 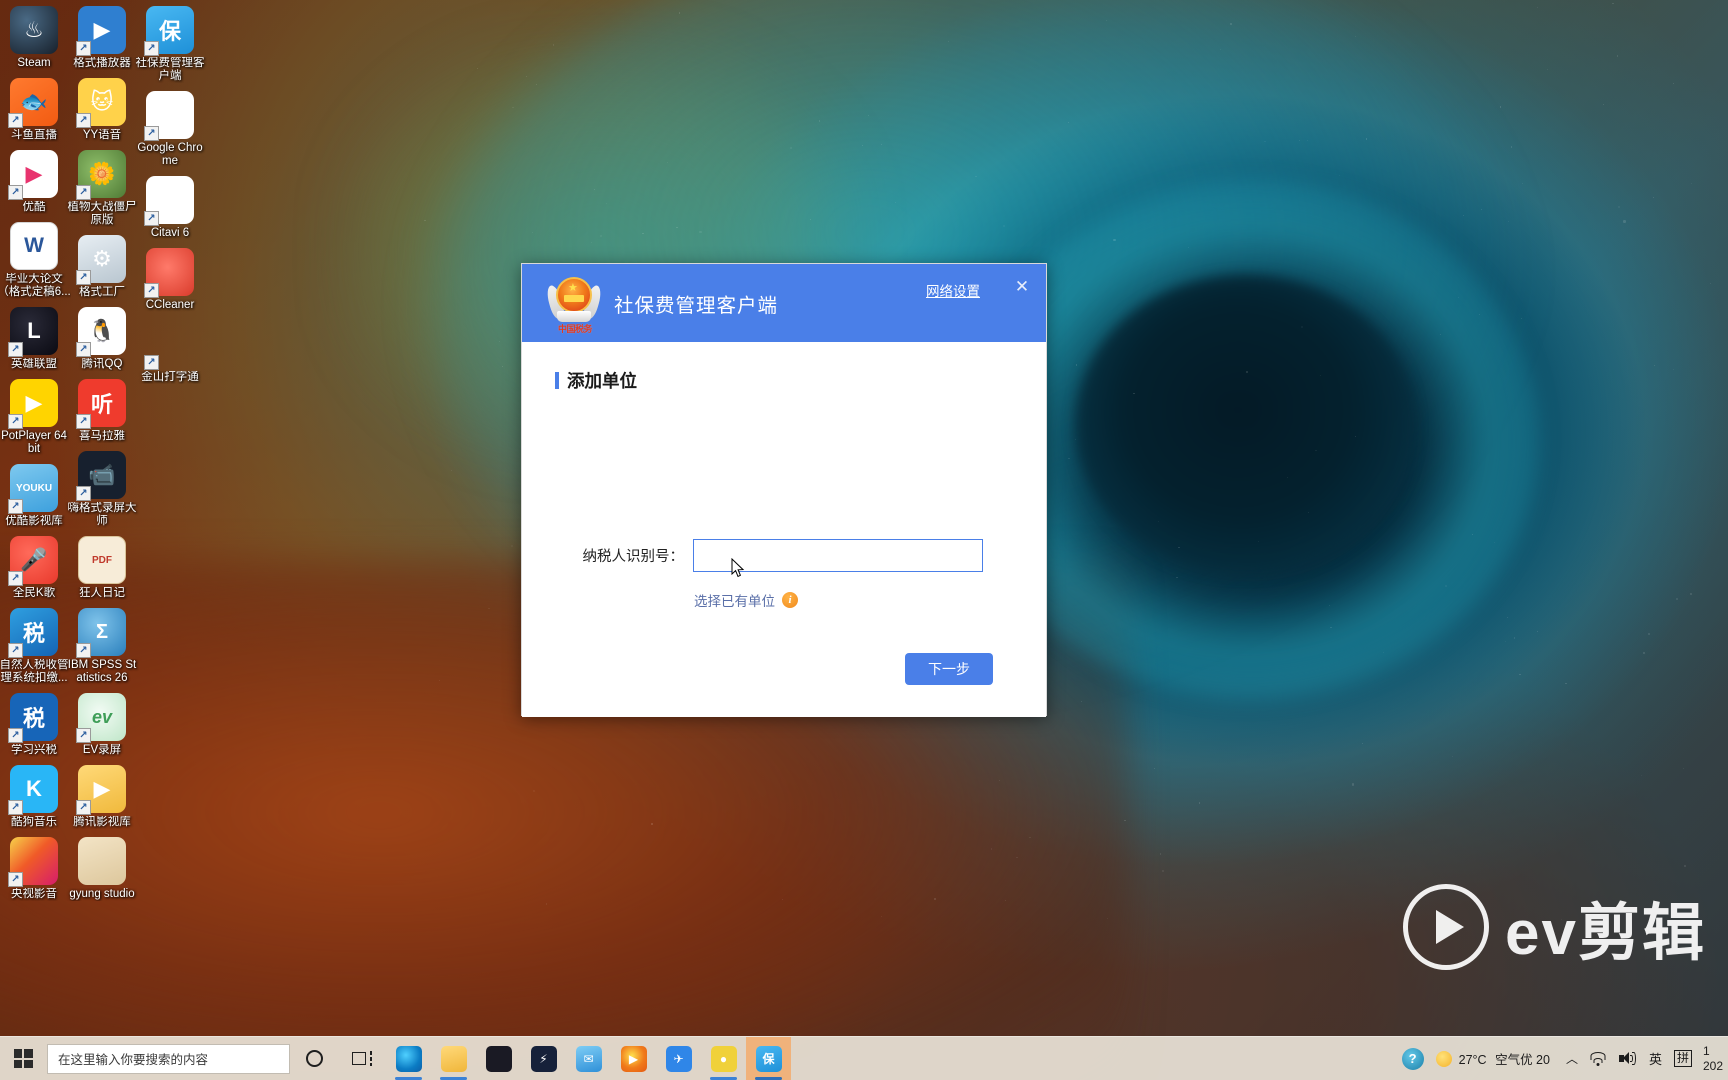 What do you see at coordinates (362, 1058) in the screenshot?
I see `task-view-button` at bounding box center [362, 1058].